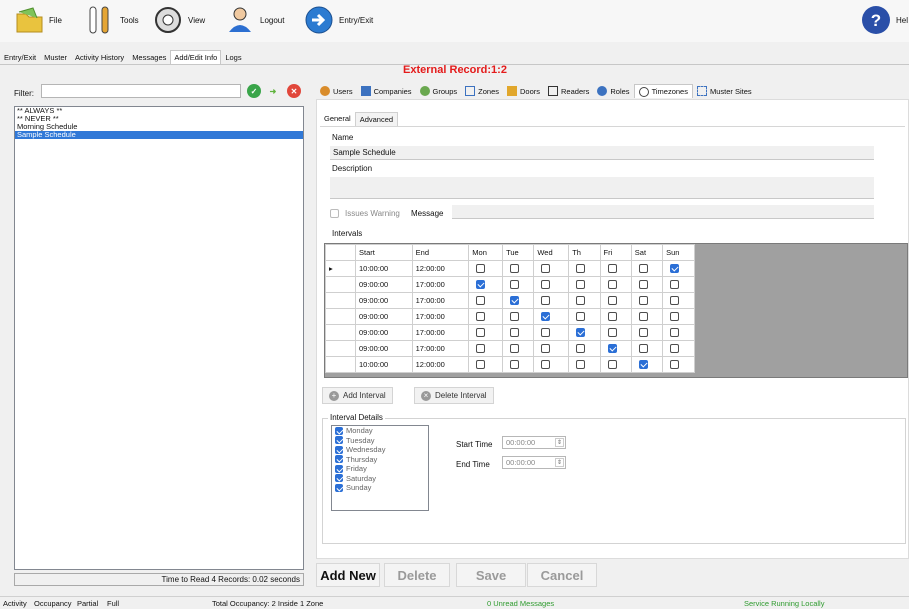  What do you see at coordinates (602, 188) in the screenshot?
I see `description-field` at bounding box center [602, 188].